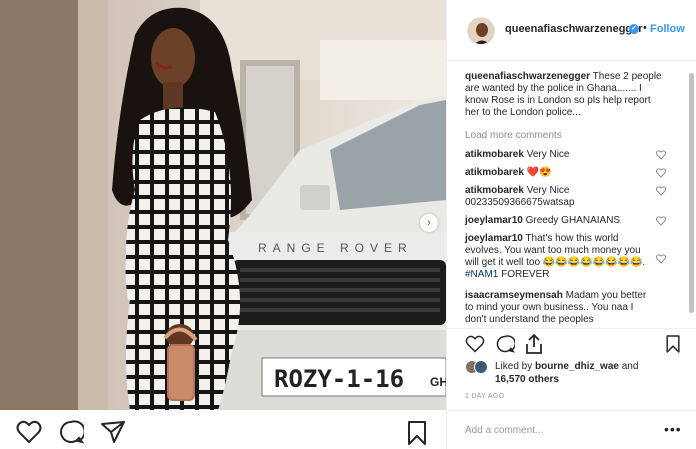 The width and height of the screenshot is (696, 449). I want to click on likes-joiner: and, so click(630, 366).